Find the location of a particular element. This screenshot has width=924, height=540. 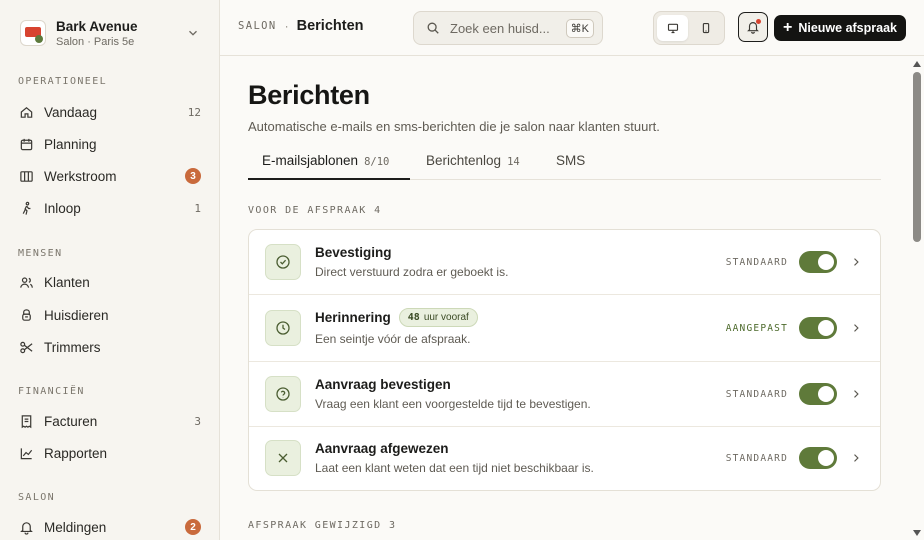

chart-line-icon is located at coordinates (26, 453).